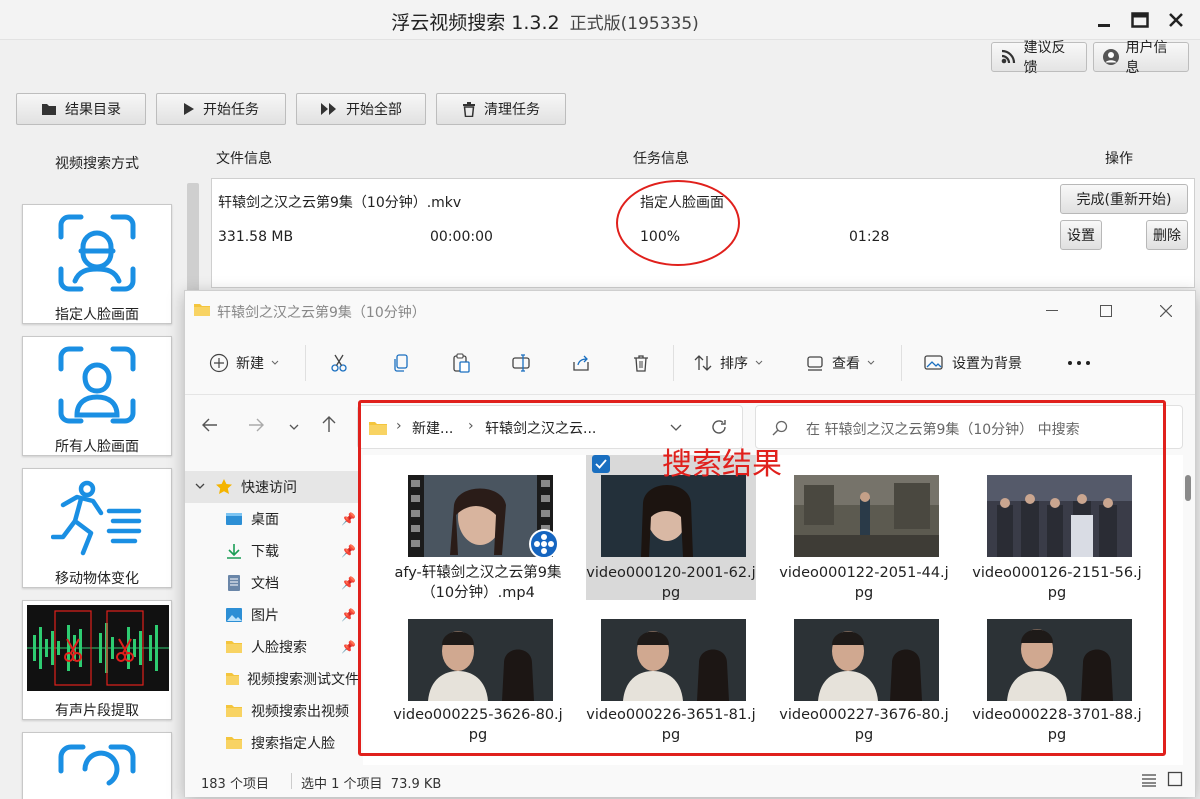 Image resolution: width=1200 pixels, height=799 pixels. I want to click on arrow-up-icon, so click(329, 424).